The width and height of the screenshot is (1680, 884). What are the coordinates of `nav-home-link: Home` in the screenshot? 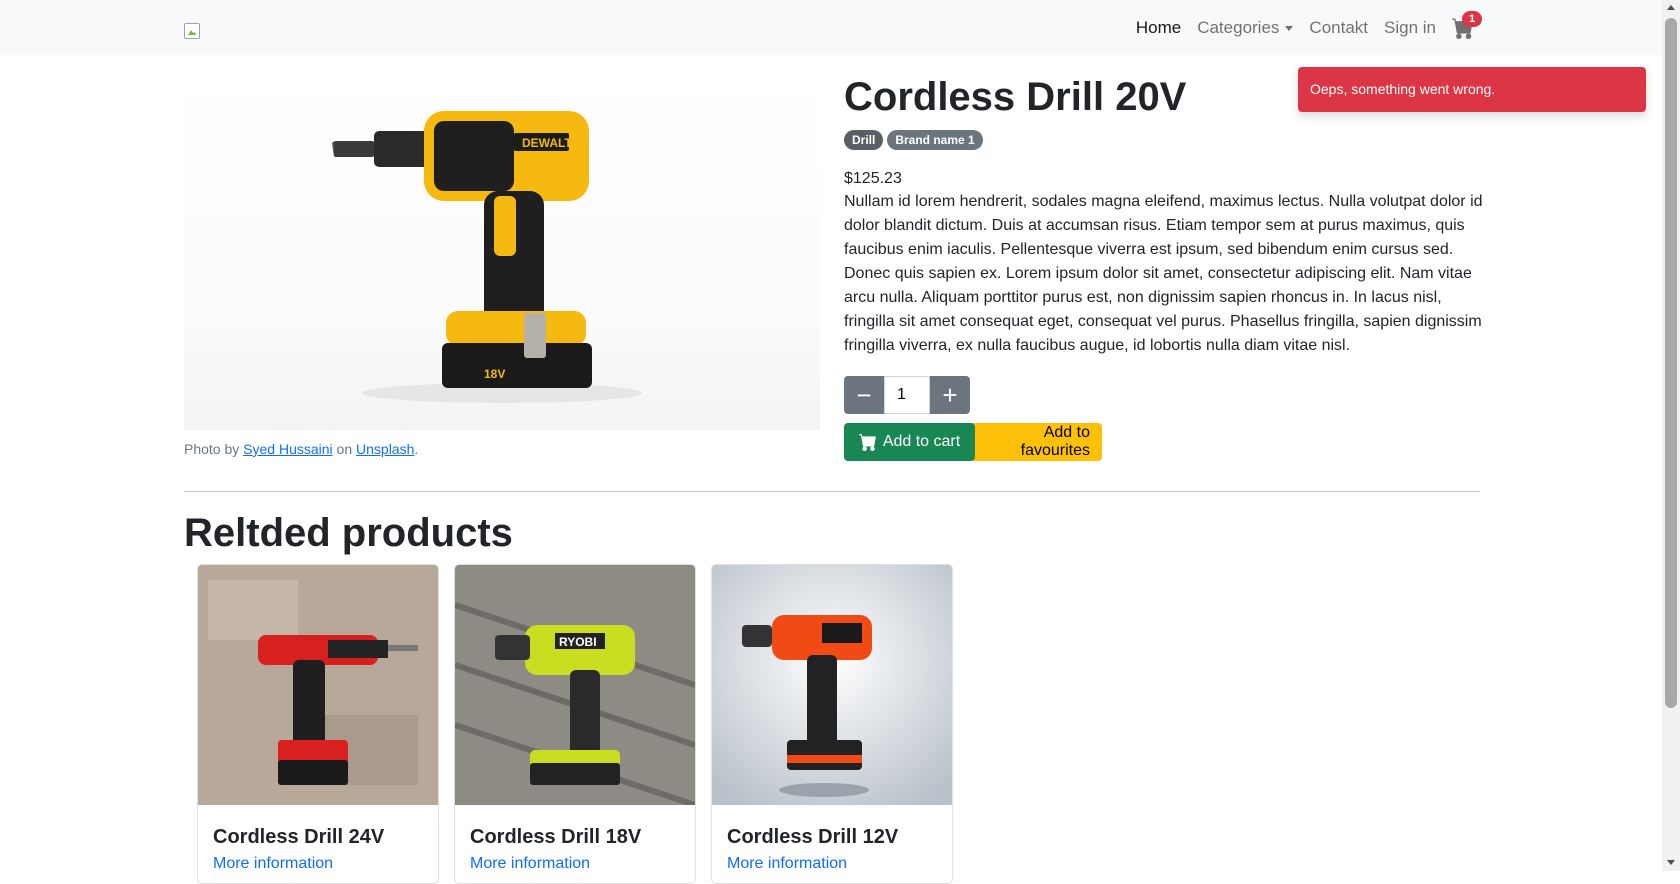 It's located at (1158, 28).